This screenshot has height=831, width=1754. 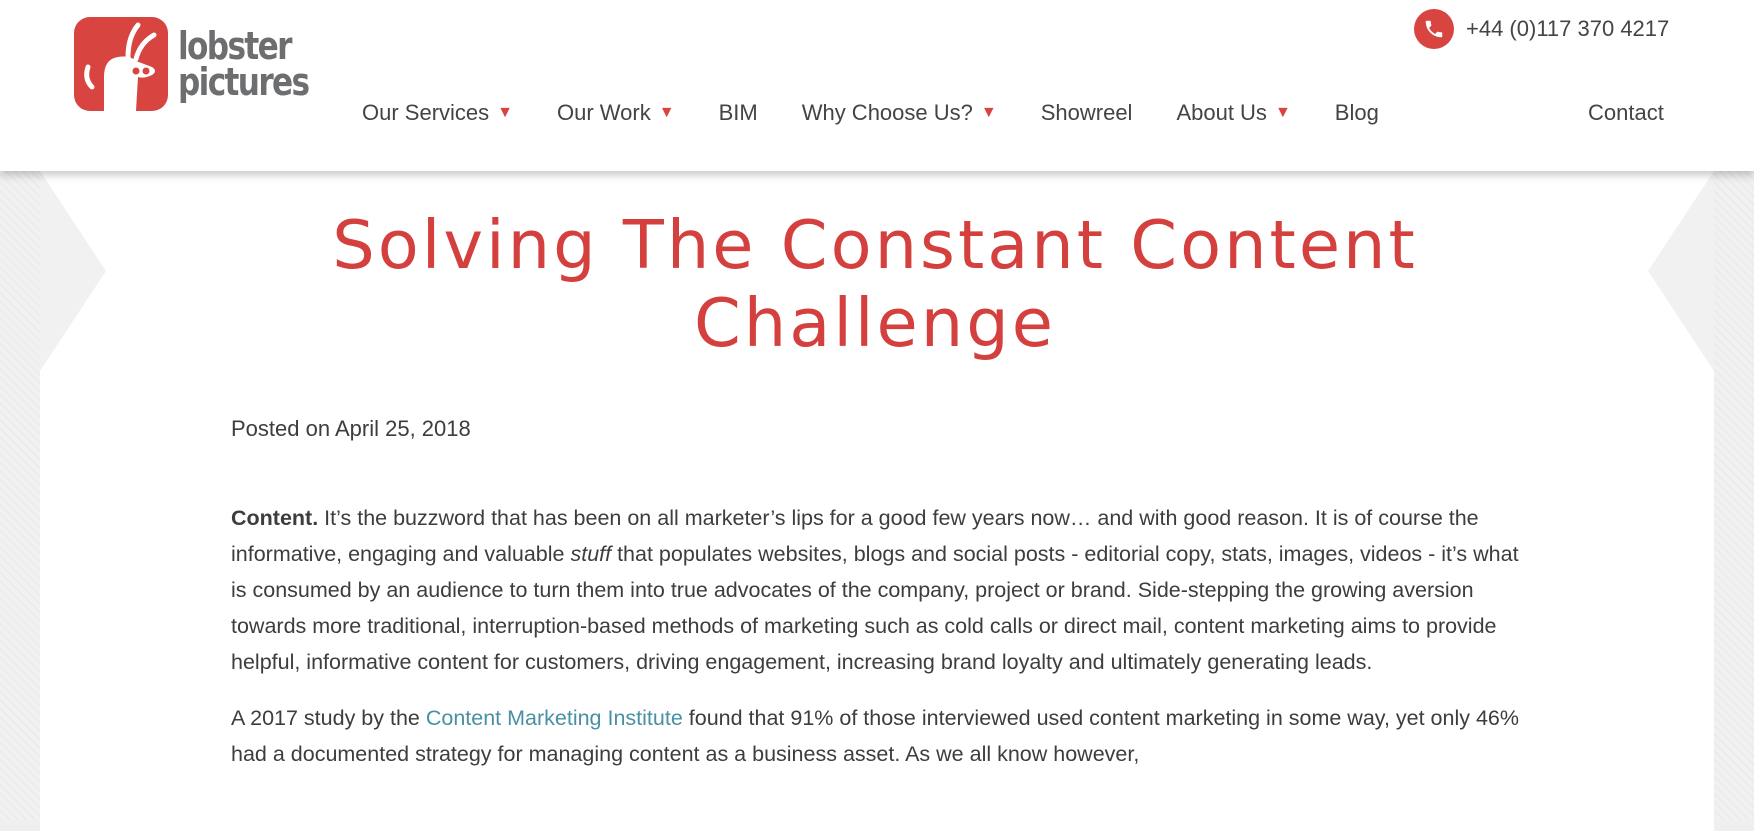 I want to click on nav-label: Blog, so click(x=1356, y=112).